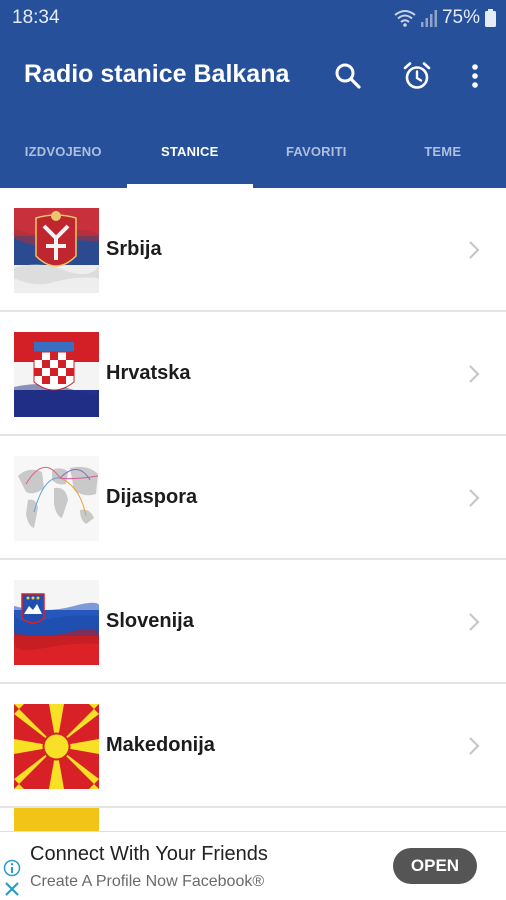 The image size is (506, 900). What do you see at coordinates (149, 854) in the screenshot?
I see `ad-title: Connect With Your Friends` at bounding box center [149, 854].